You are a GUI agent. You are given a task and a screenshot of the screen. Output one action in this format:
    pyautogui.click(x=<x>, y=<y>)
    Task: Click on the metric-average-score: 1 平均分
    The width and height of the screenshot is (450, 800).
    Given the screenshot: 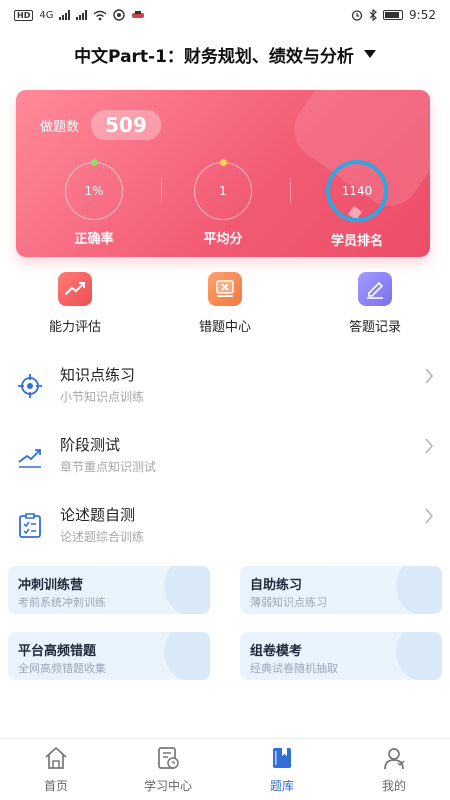 What is the action you would take?
    pyautogui.click(x=223, y=203)
    